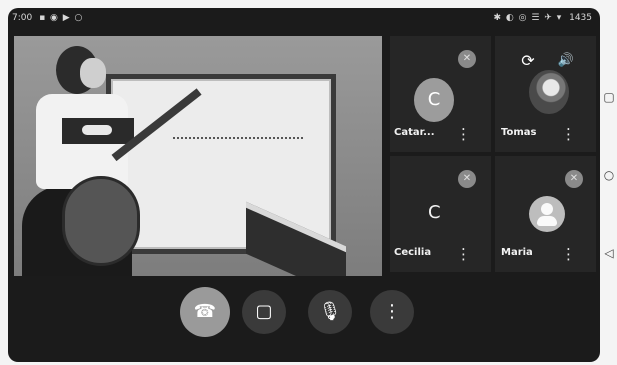 This screenshot has width=617, height=365. I want to click on call-controls: ☎ ▢ 🎙 ⋮, so click(211, 314).